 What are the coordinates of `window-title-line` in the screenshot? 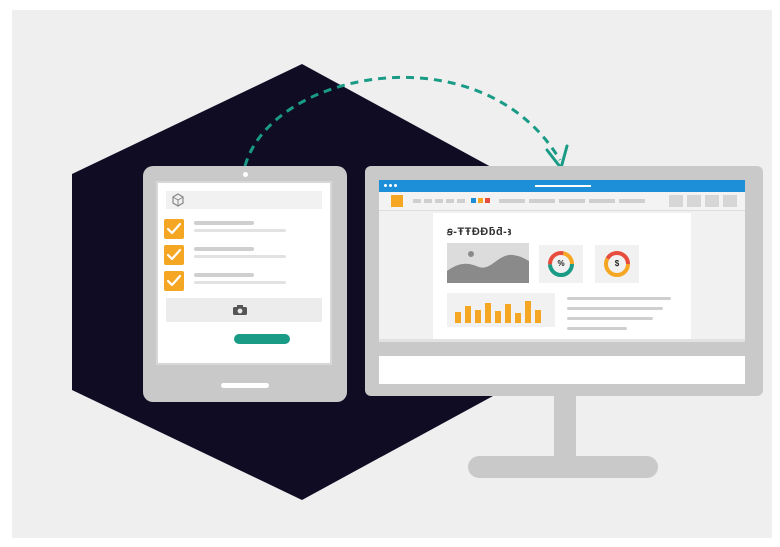 It's located at (563, 186).